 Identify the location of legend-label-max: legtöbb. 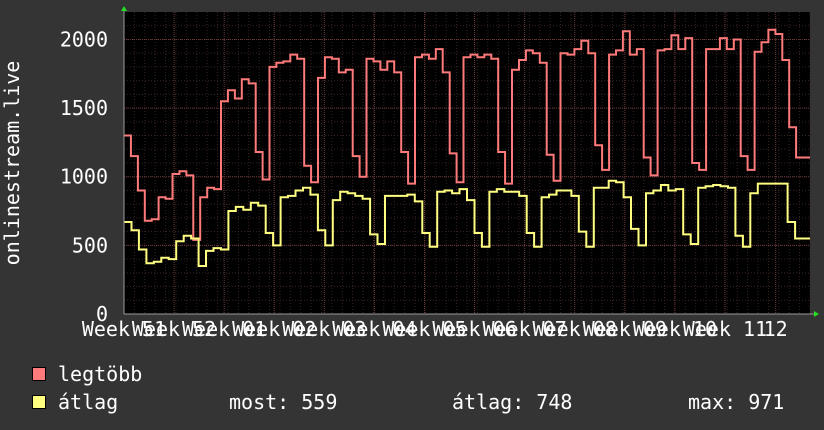
(100, 374).